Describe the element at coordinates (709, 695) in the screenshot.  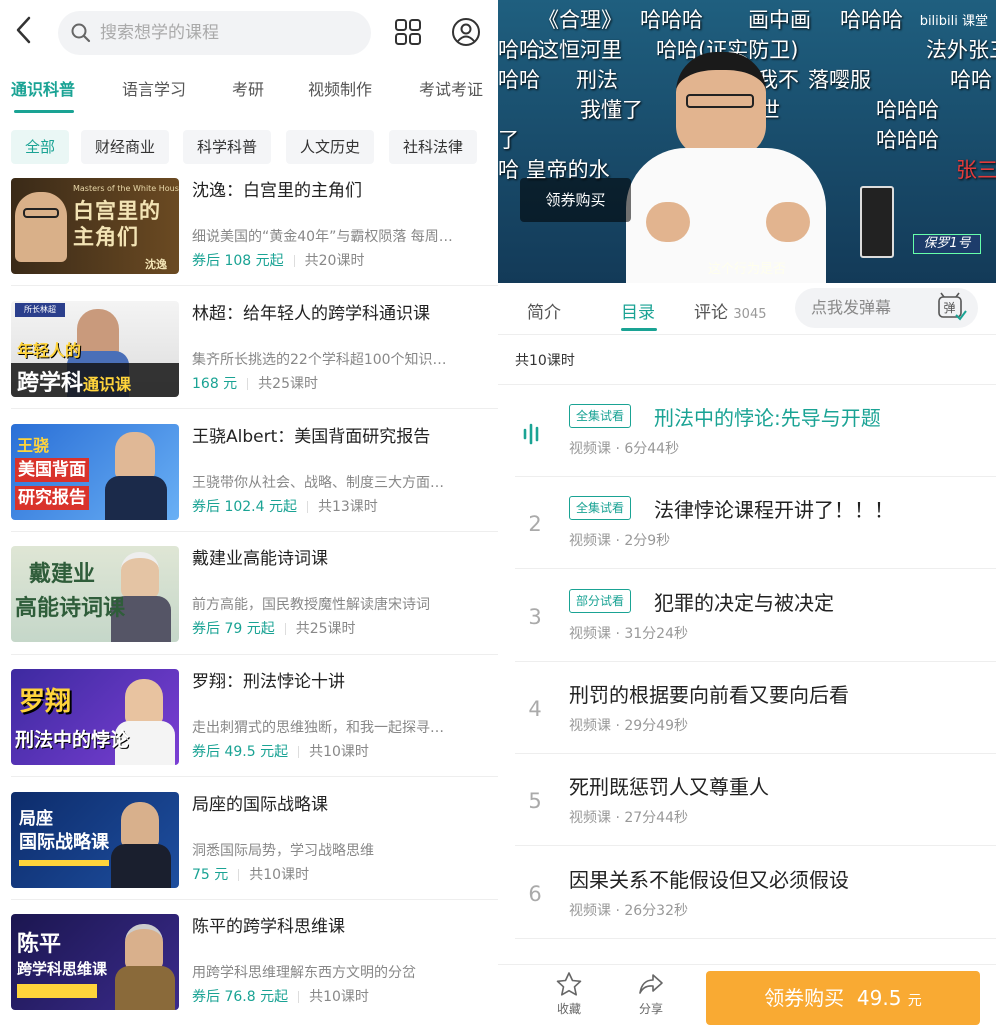
I see `lesson-title: 刑罚的根据要向前看又要向后看` at that location.